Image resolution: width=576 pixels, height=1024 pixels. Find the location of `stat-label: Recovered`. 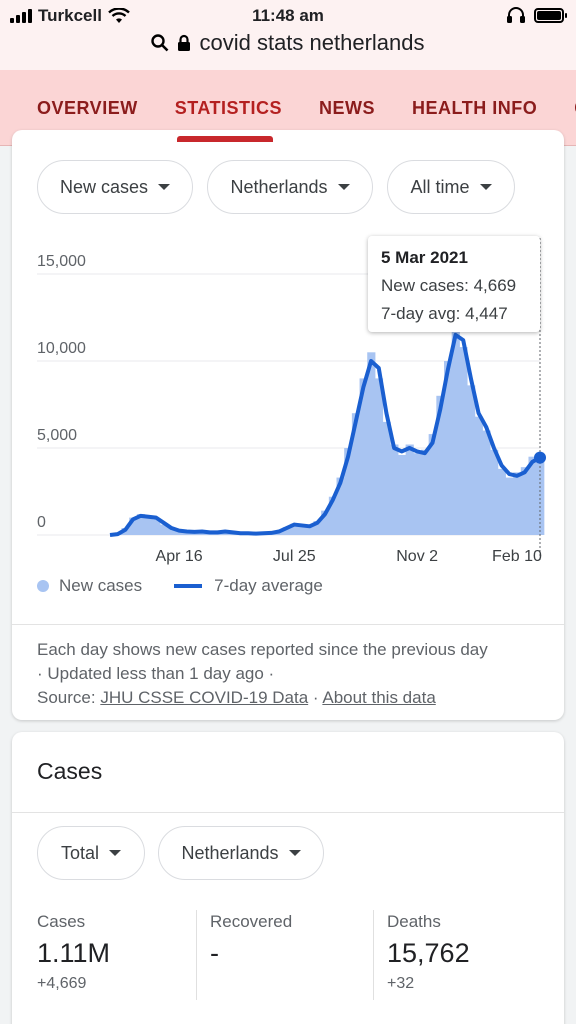

stat-label: Recovered is located at coordinates (251, 921).